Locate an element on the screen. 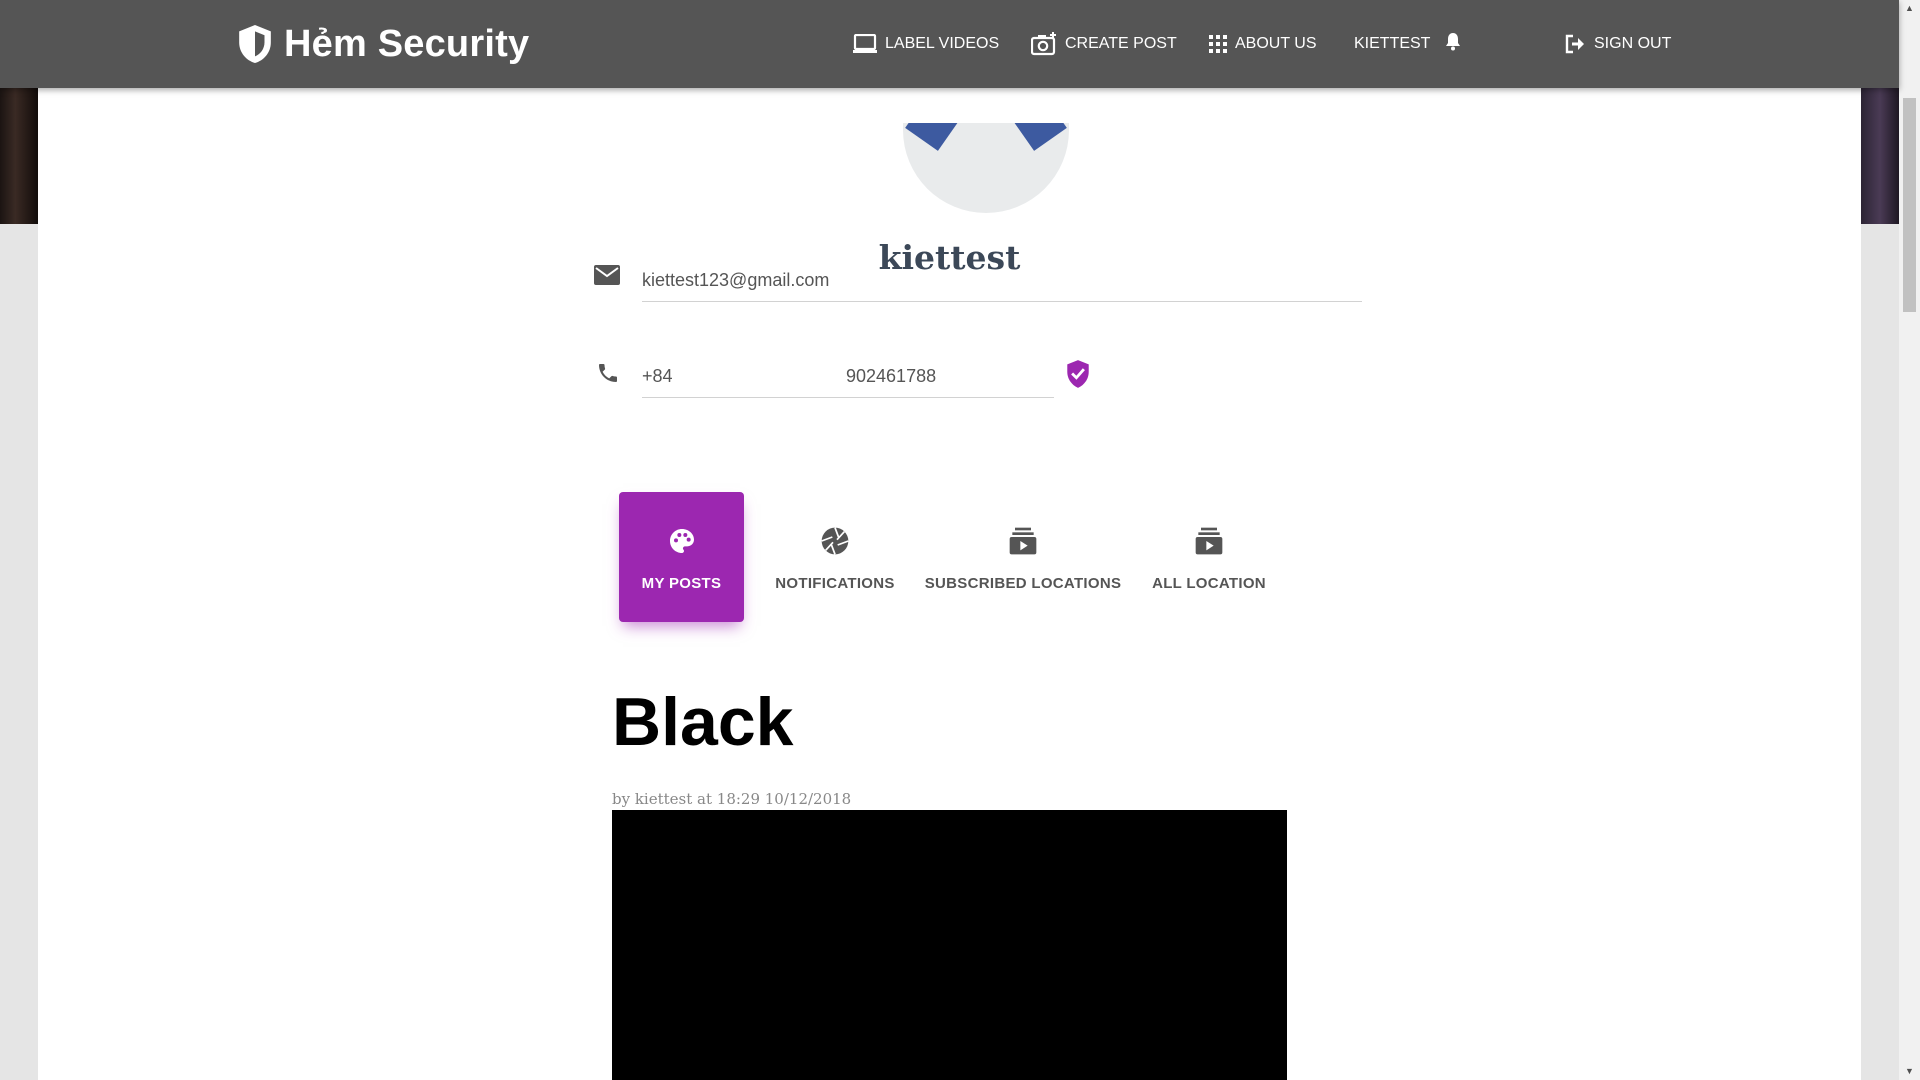 The image size is (1920, 1080). bell-icon is located at coordinates (1453, 42).